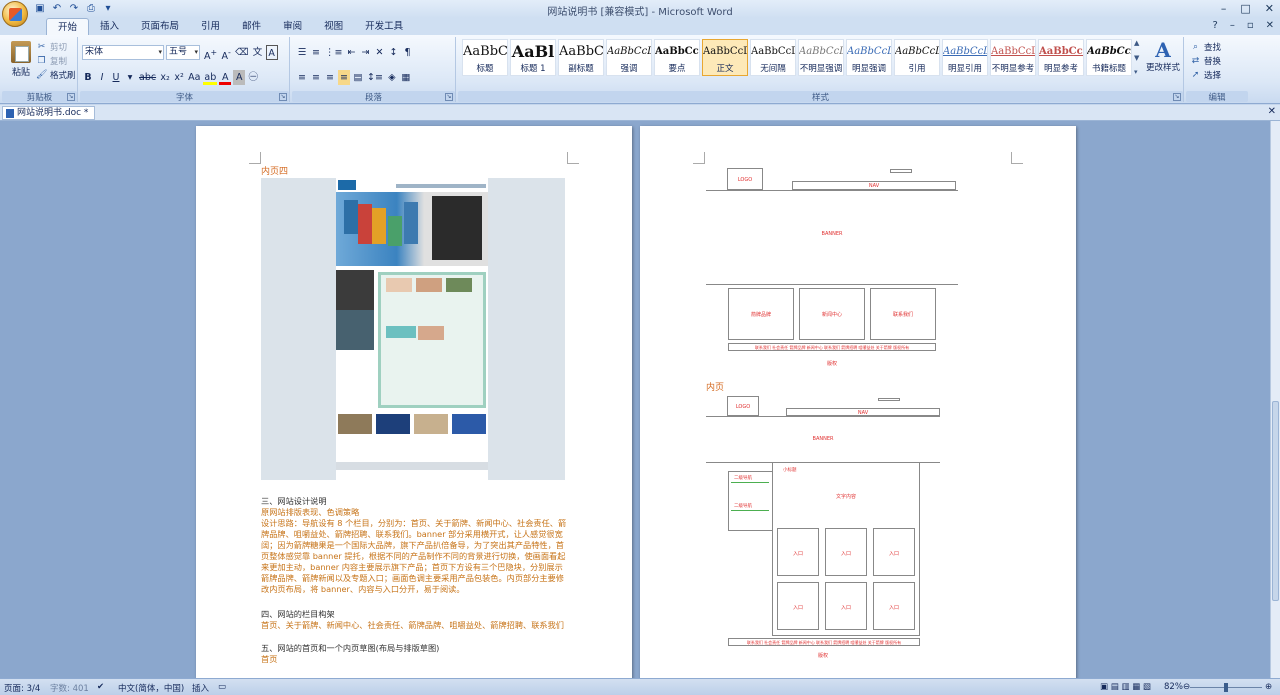  What do you see at coordinates (258, 52) in the screenshot?
I see `phonetic-guide-icon: 文` at bounding box center [258, 52].